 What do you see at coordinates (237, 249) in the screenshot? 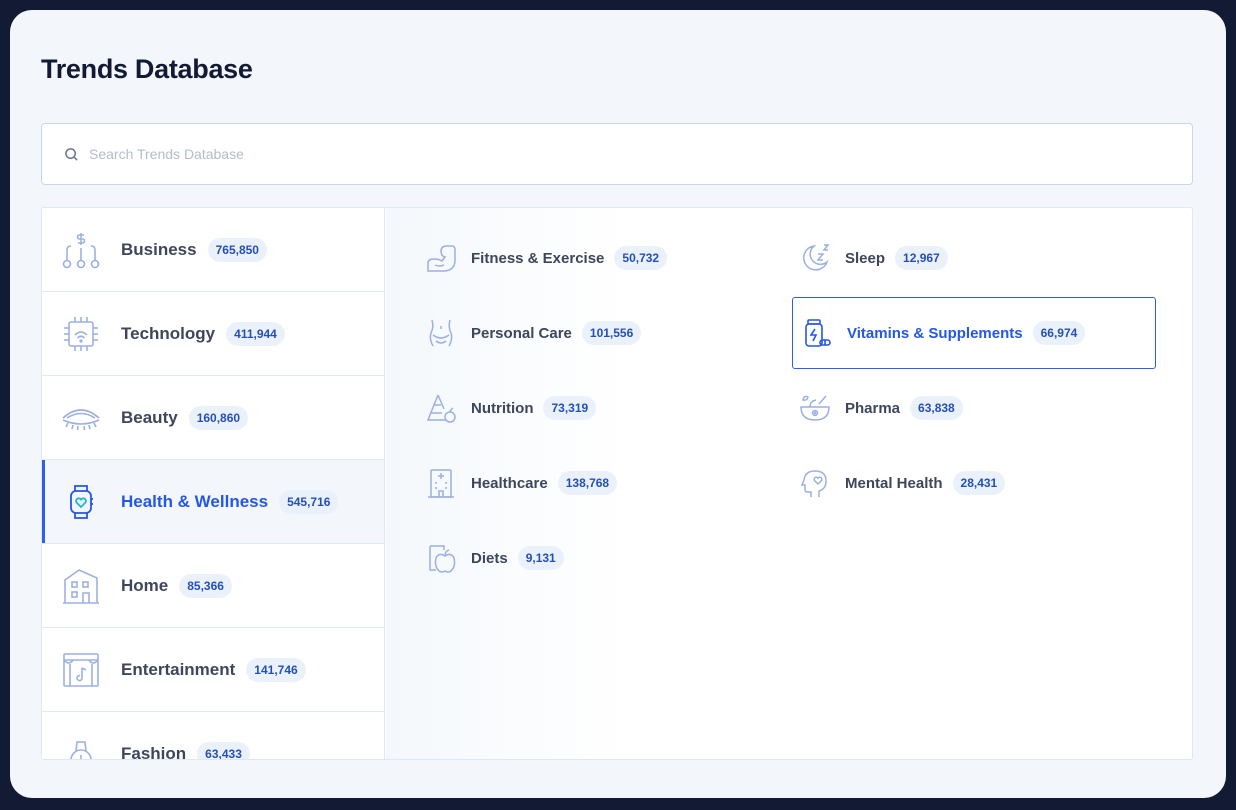
I see `count-badge: 765,850` at bounding box center [237, 249].